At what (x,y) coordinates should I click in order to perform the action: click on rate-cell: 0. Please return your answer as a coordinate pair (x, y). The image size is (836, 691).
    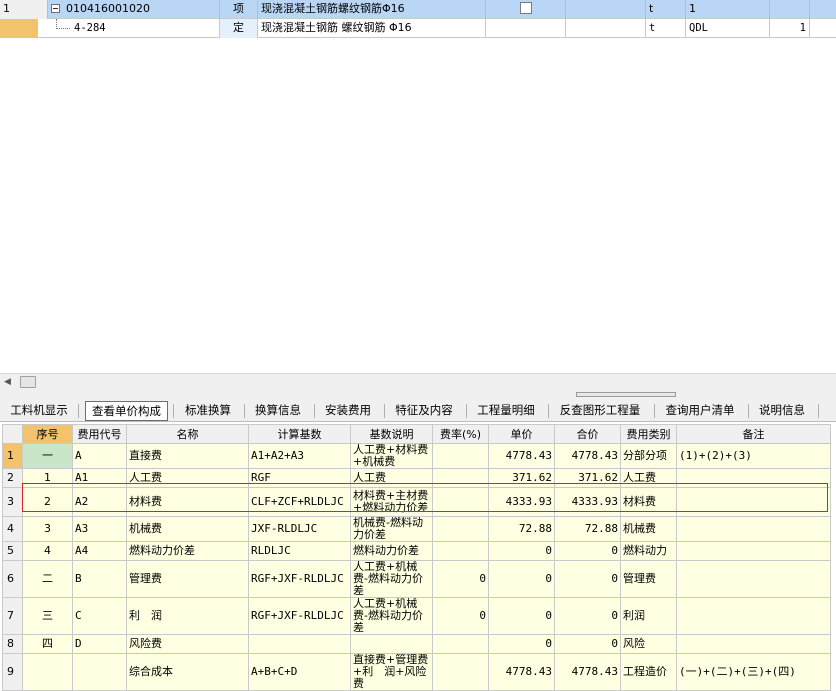
    Looking at the image, I should click on (460, 616).